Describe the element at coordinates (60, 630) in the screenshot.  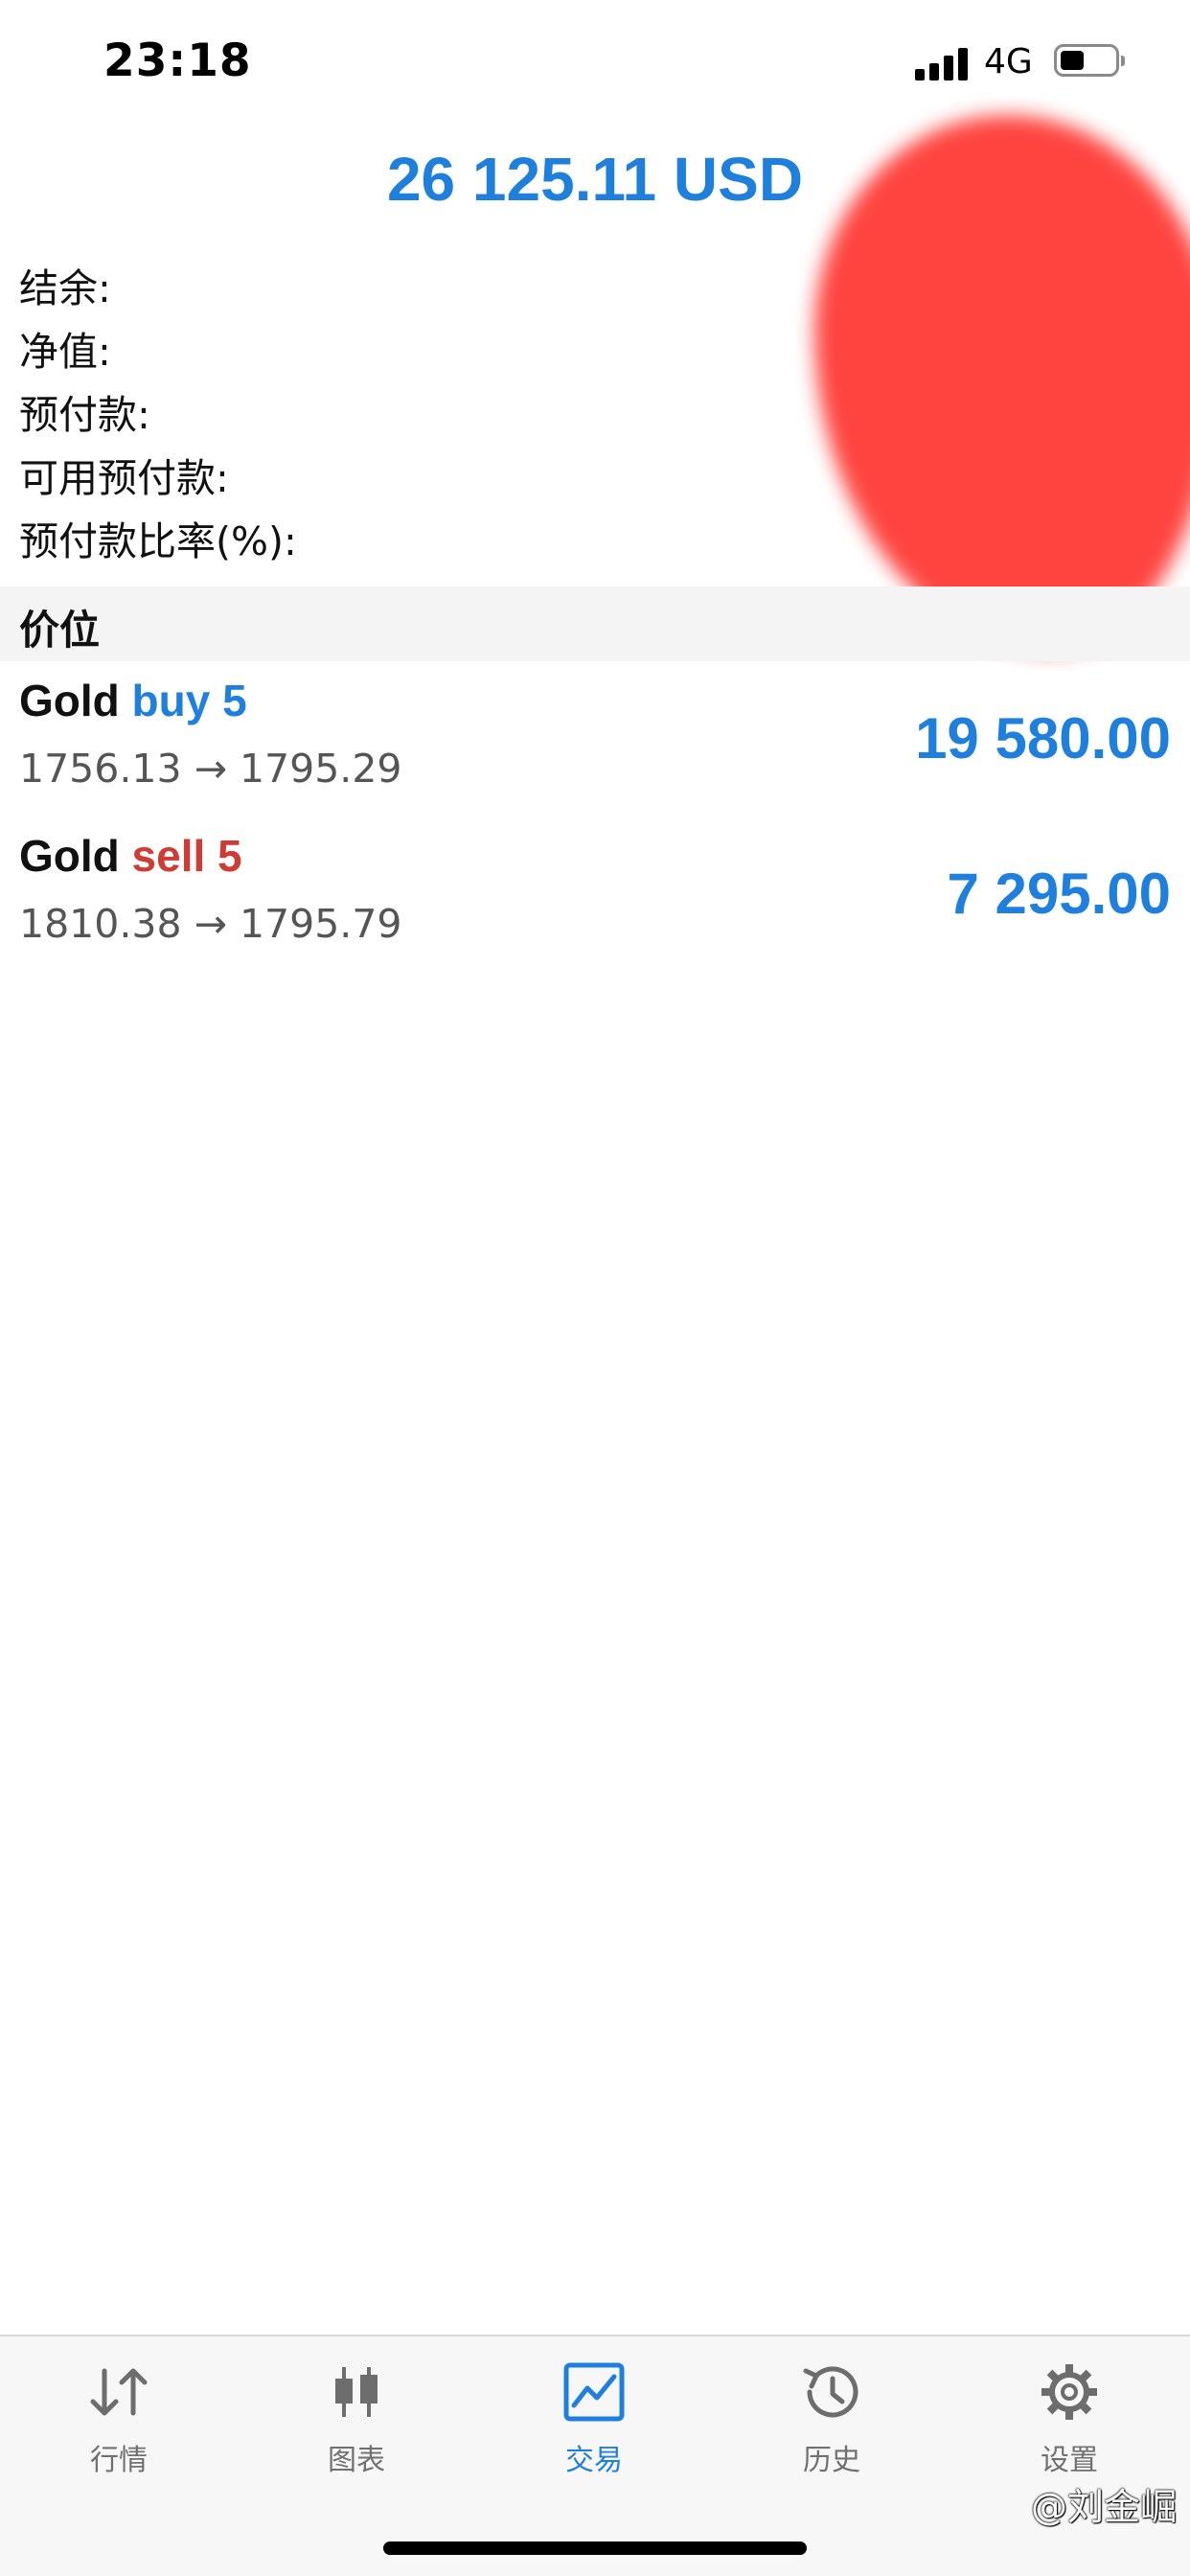
I see `section-title: 价位` at that location.